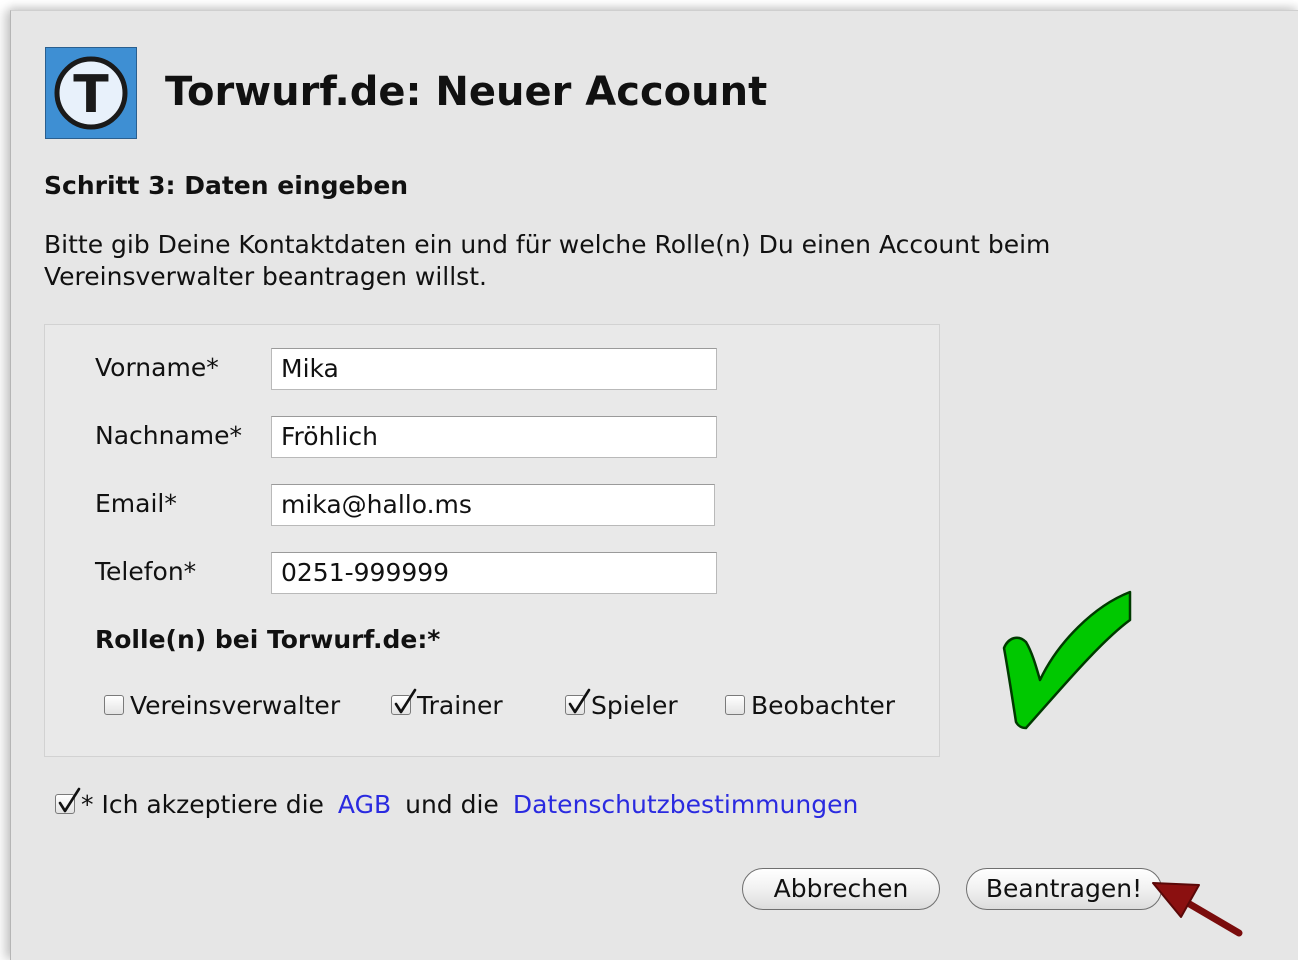 This screenshot has width=1298, height=960. What do you see at coordinates (268, 639) in the screenshot?
I see `roles-heading: Rolle(n) bei Torwurf.de:*` at bounding box center [268, 639].